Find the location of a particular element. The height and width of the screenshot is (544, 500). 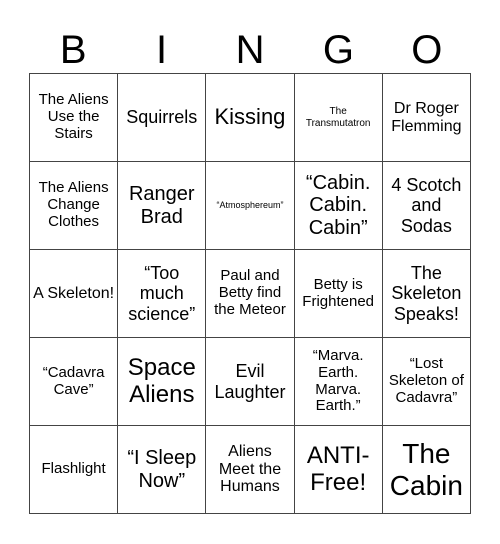

bingo-cell: Ranger Brad is located at coordinates (162, 205).